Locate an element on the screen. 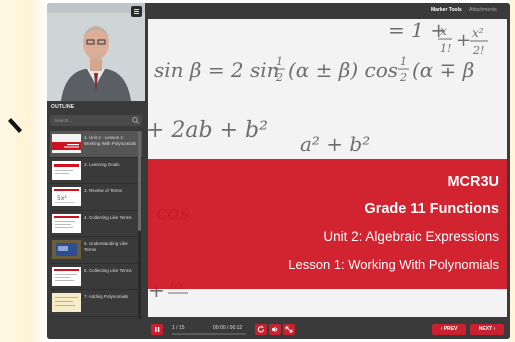 The height and width of the screenshot is (342, 515). svg-text: a² + b² is located at coordinates (335, 144).